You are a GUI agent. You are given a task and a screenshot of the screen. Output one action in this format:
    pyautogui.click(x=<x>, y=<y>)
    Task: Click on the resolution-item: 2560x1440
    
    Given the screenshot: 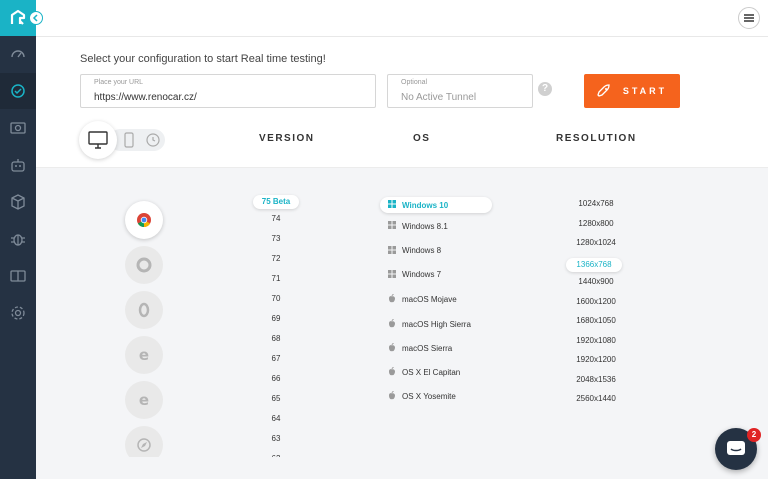 What is the action you would take?
    pyautogui.click(x=596, y=398)
    